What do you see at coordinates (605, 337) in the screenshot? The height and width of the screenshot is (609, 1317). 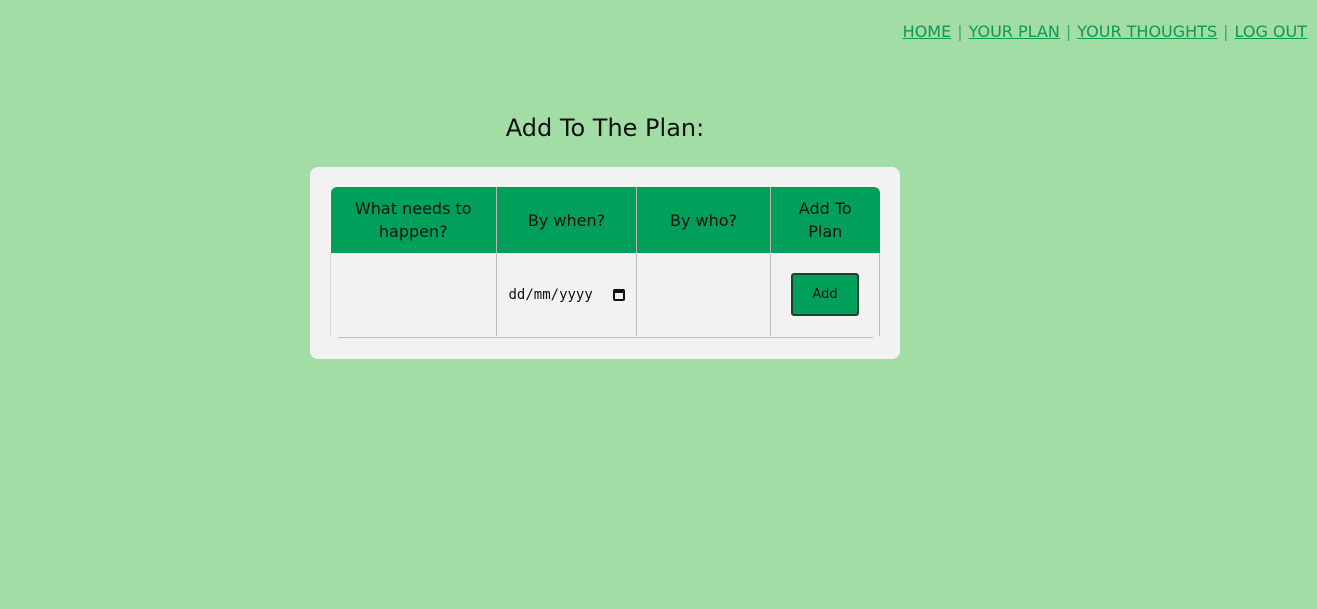 I see `table-bottom-divider` at bounding box center [605, 337].